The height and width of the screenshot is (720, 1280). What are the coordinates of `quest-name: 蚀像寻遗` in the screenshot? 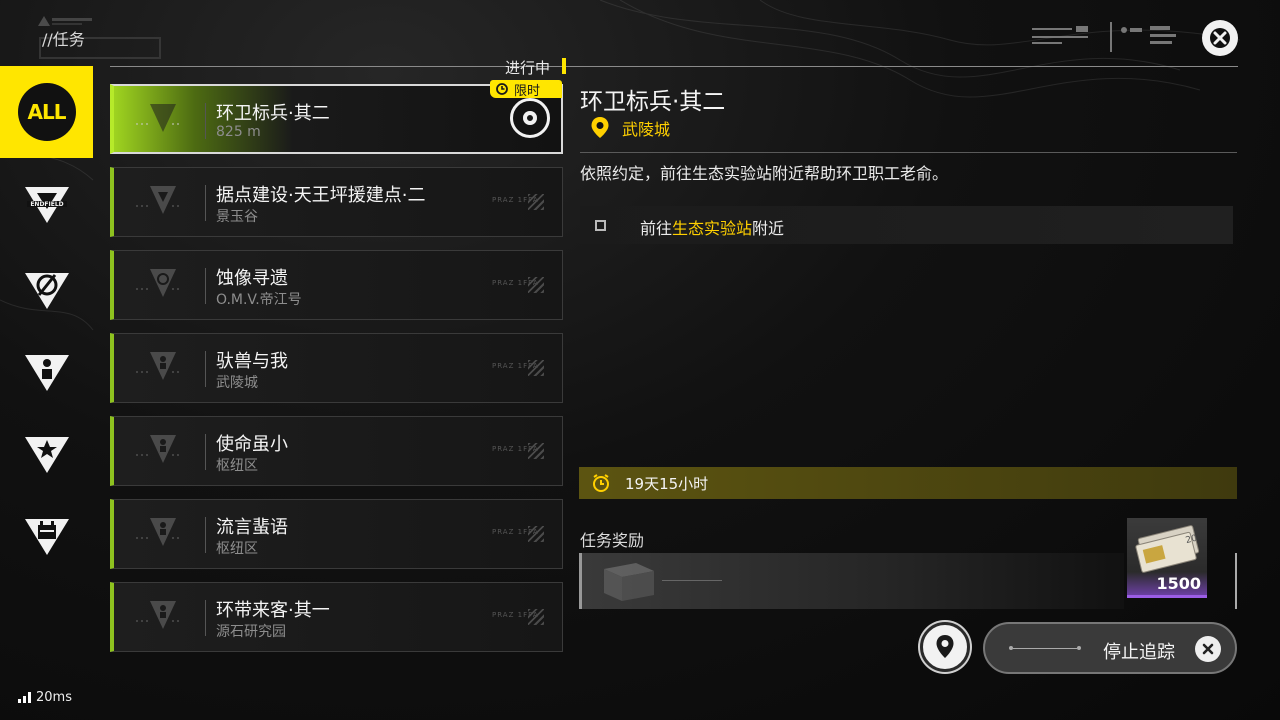 It's located at (252, 278).